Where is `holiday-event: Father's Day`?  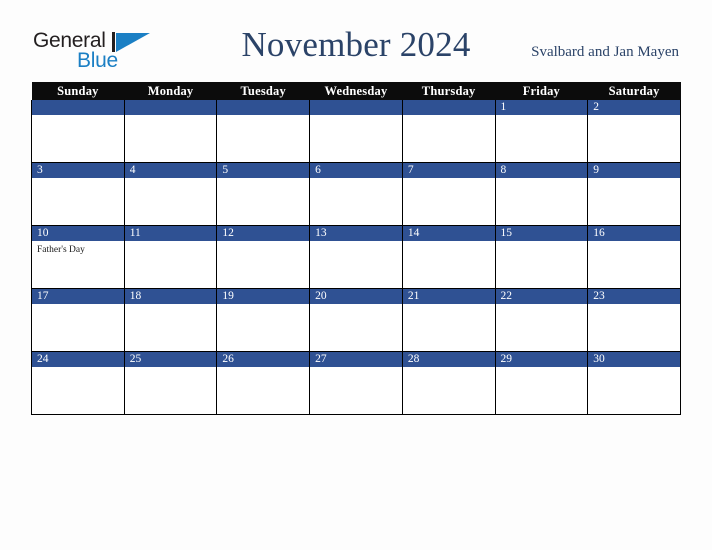
holiday-event: Father's Day is located at coordinates (61, 250).